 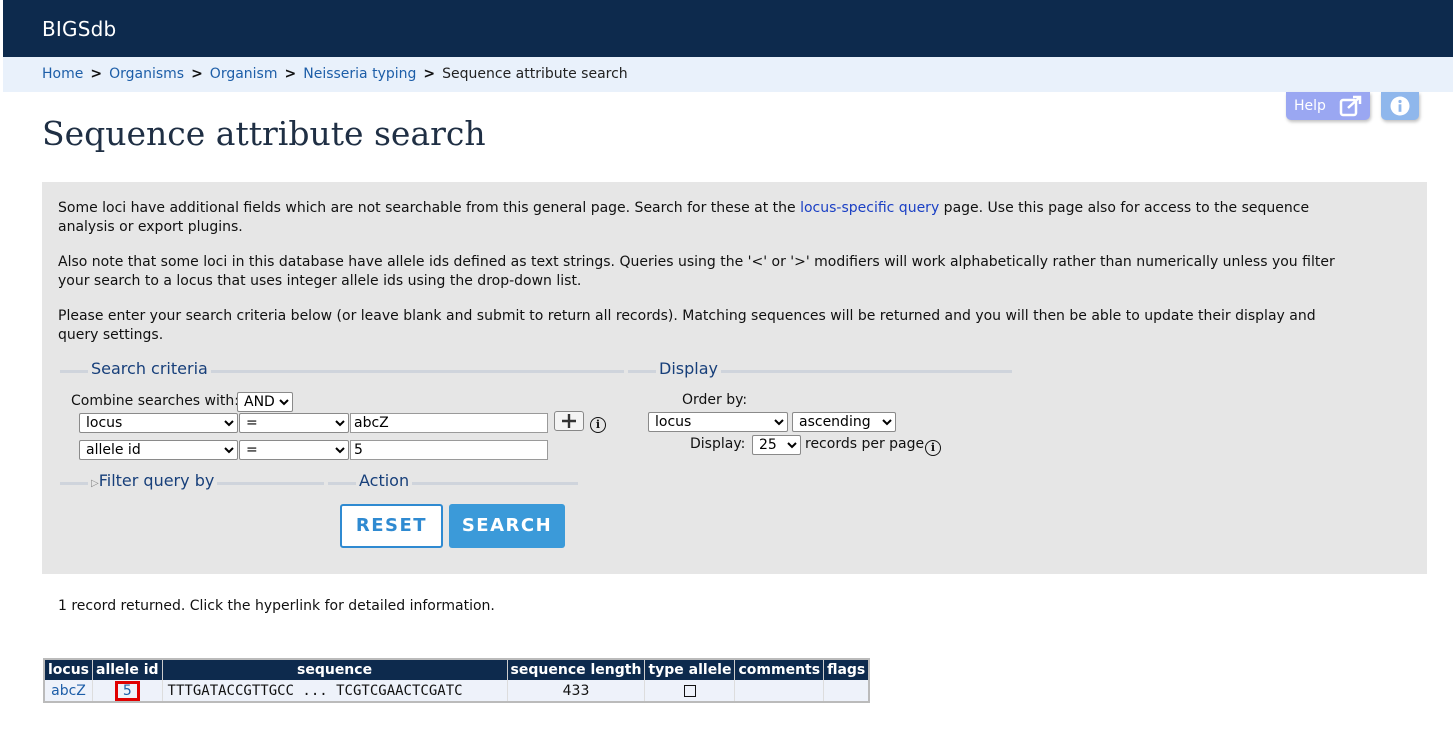 I want to click on plus-icon, so click(x=569, y=421).